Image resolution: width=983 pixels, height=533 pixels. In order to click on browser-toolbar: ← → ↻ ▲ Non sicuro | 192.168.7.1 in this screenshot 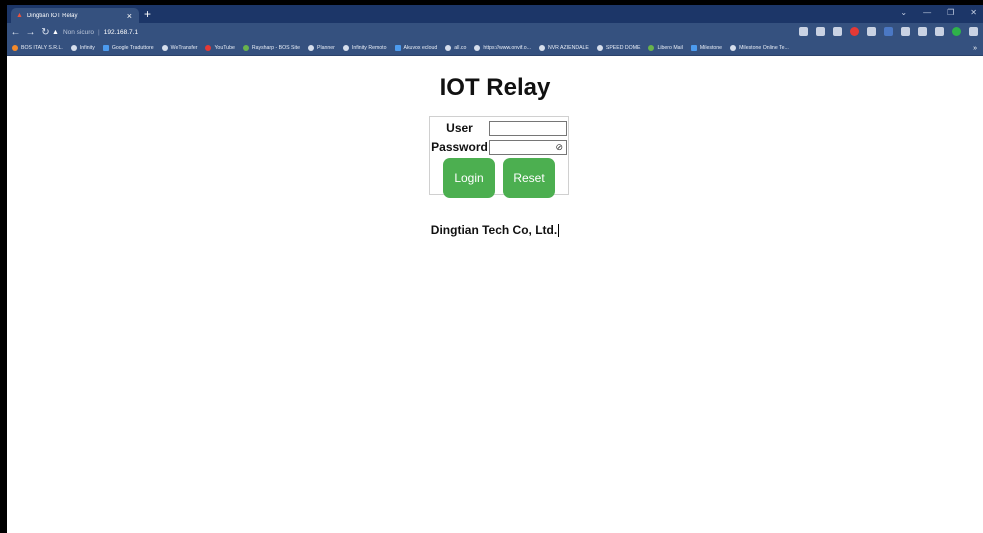, I will do `click(495, 32)`.